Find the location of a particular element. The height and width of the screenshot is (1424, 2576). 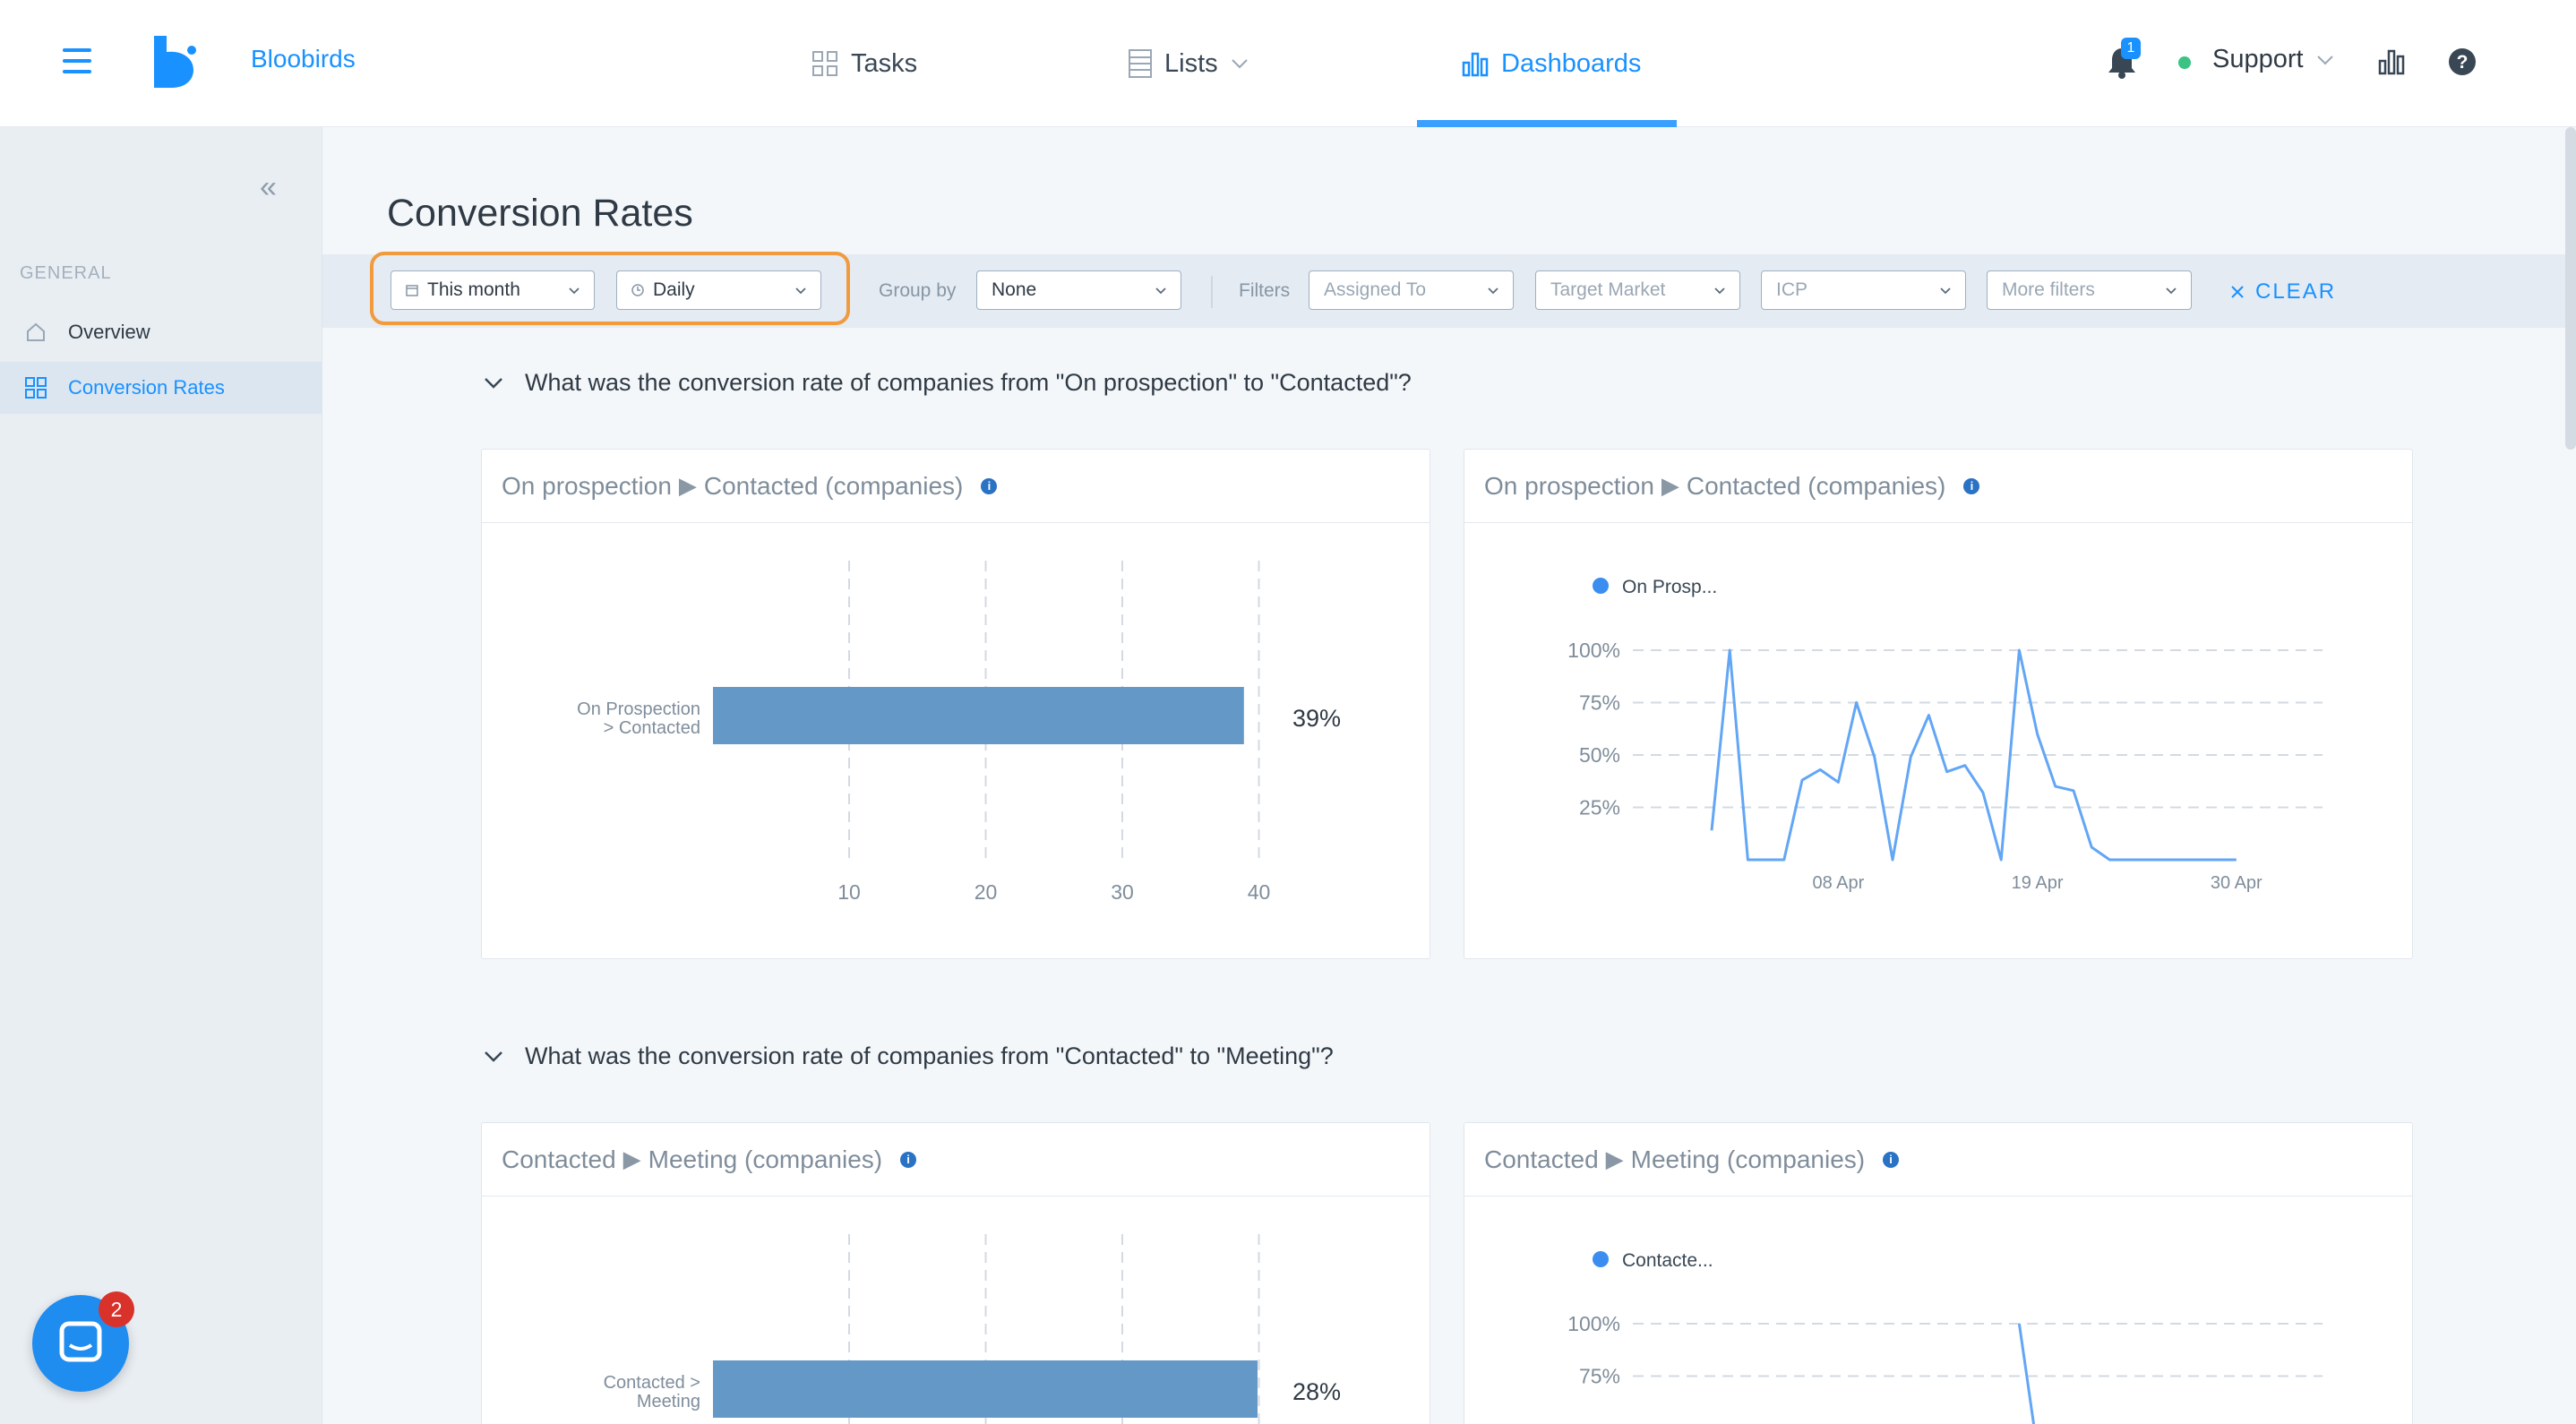

active-tab-indicator is located at coordinates (1547, 123).